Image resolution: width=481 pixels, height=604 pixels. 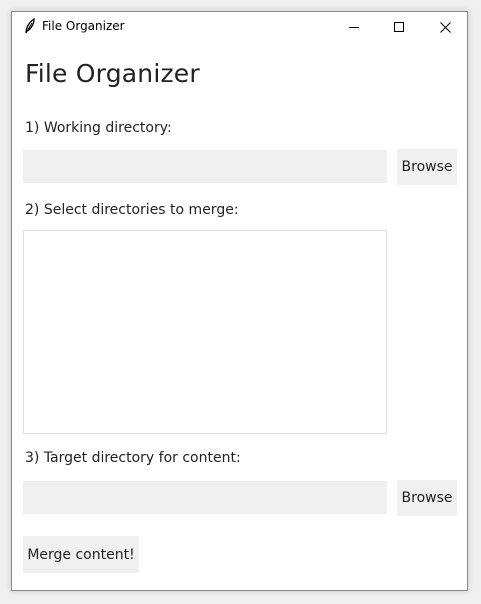 I want to click on close-icon, so click(x=445, y=27).